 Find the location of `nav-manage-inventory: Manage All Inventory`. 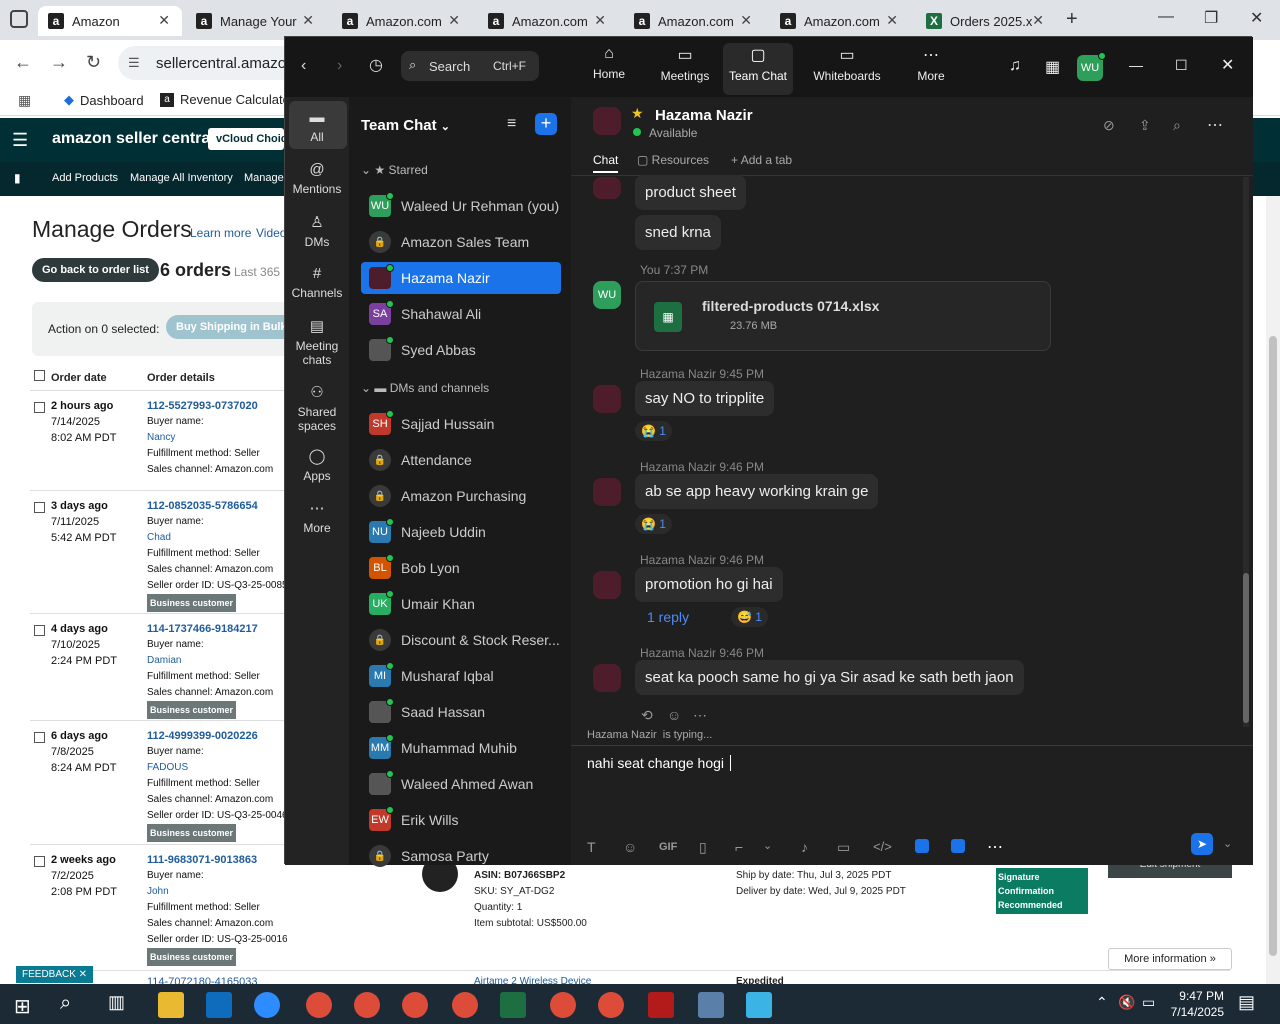

nav-manage-inventory: Manage All Inventory is located at coordinates (181, 178).